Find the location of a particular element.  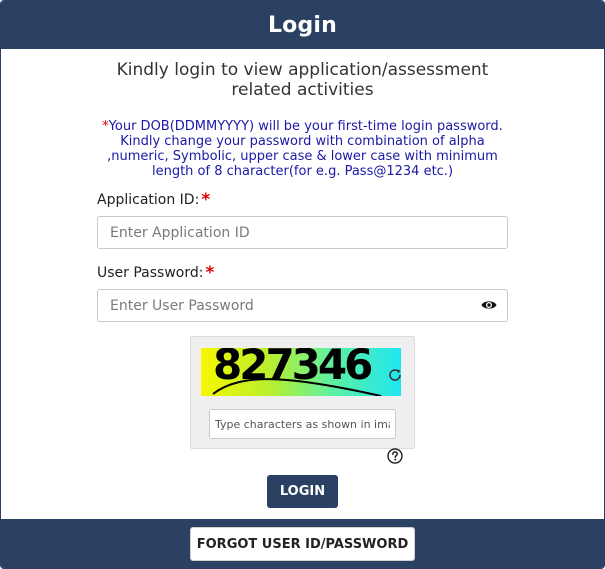

eye-icon is located at coordinates (489, 305).